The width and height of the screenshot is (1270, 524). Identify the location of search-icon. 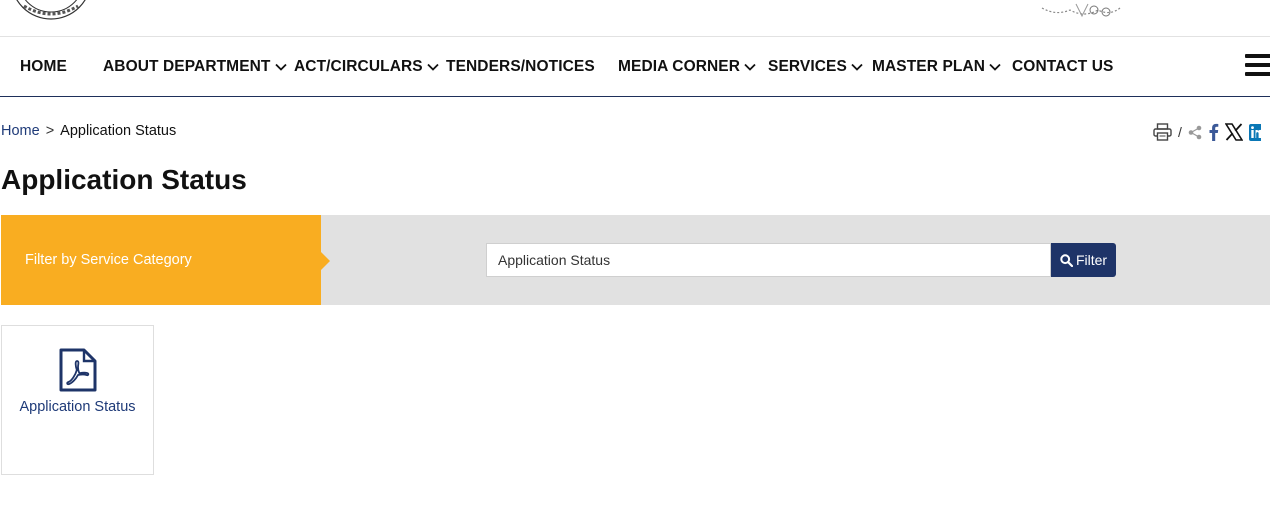
(1066, 260).